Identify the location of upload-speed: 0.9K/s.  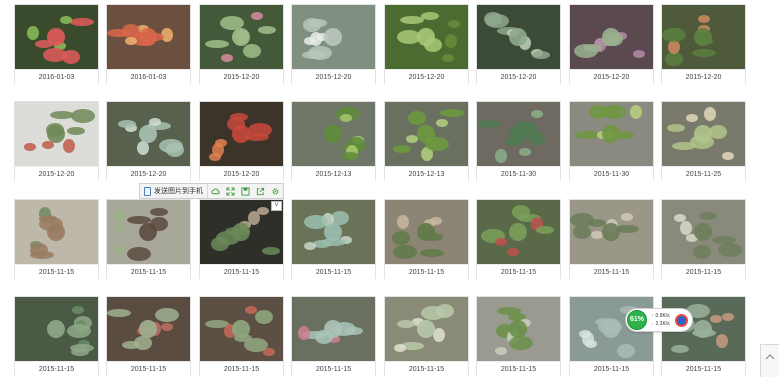
(662, 316).